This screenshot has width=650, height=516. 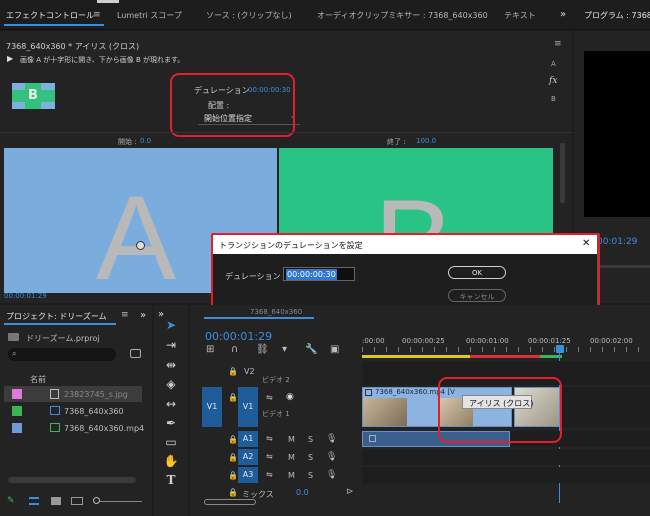 What do you see at coordinates (302, 492) in the screenshot?
I see `mix-value: 0.0` at bounding box center [302, 492].